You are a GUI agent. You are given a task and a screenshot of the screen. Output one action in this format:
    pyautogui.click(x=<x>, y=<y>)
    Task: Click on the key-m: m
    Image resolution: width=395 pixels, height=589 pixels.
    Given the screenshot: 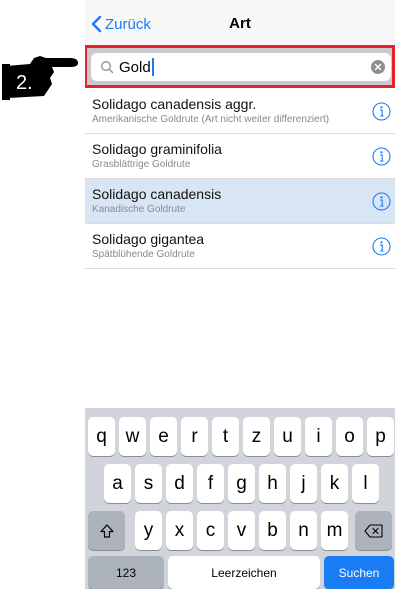 What is the action you would take?
    pyautogui.click(x=334, y=530)
    